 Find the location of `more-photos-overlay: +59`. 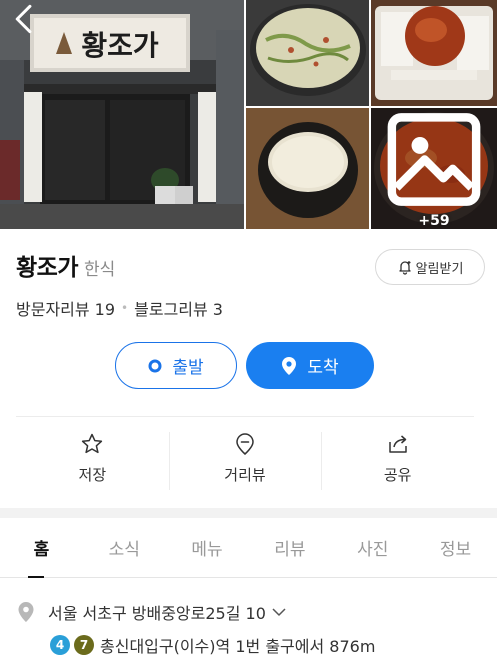

more-photos-overlay: +59 is located at coordinates (434, 168).